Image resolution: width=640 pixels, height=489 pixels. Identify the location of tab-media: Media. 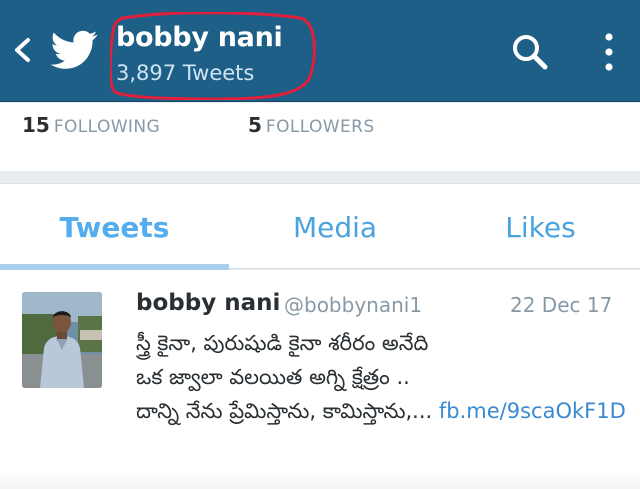
(335, 227).